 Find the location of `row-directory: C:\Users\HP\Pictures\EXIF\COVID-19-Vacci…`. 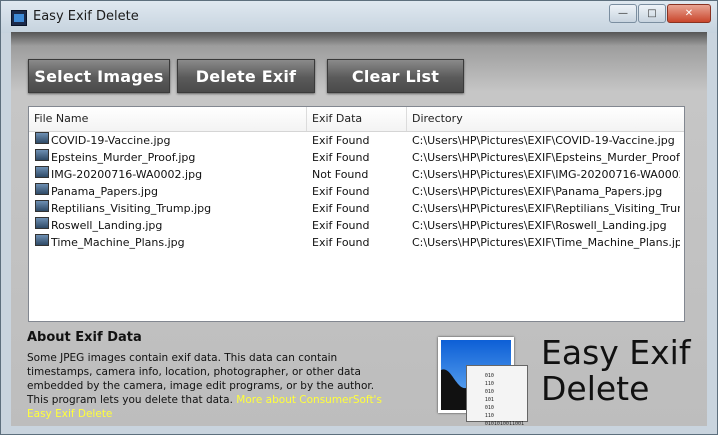

row-directory: C:\Users\HP\Pictures\EXIF\COVID-19-Vacci… is located at coordinates (543, 140).